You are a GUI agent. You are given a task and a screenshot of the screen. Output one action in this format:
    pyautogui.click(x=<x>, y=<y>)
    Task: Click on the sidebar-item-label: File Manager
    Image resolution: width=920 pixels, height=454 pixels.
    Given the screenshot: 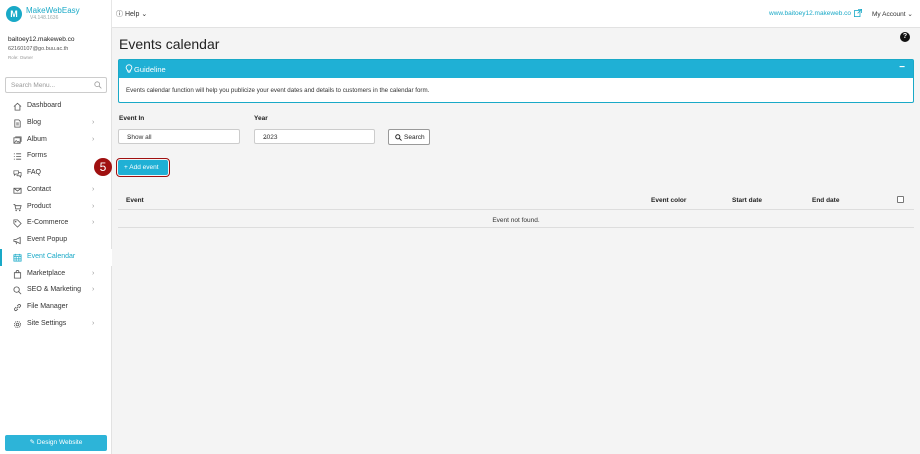 What is the action you would take?
    pyautogui.click(x=47, y=306)
    